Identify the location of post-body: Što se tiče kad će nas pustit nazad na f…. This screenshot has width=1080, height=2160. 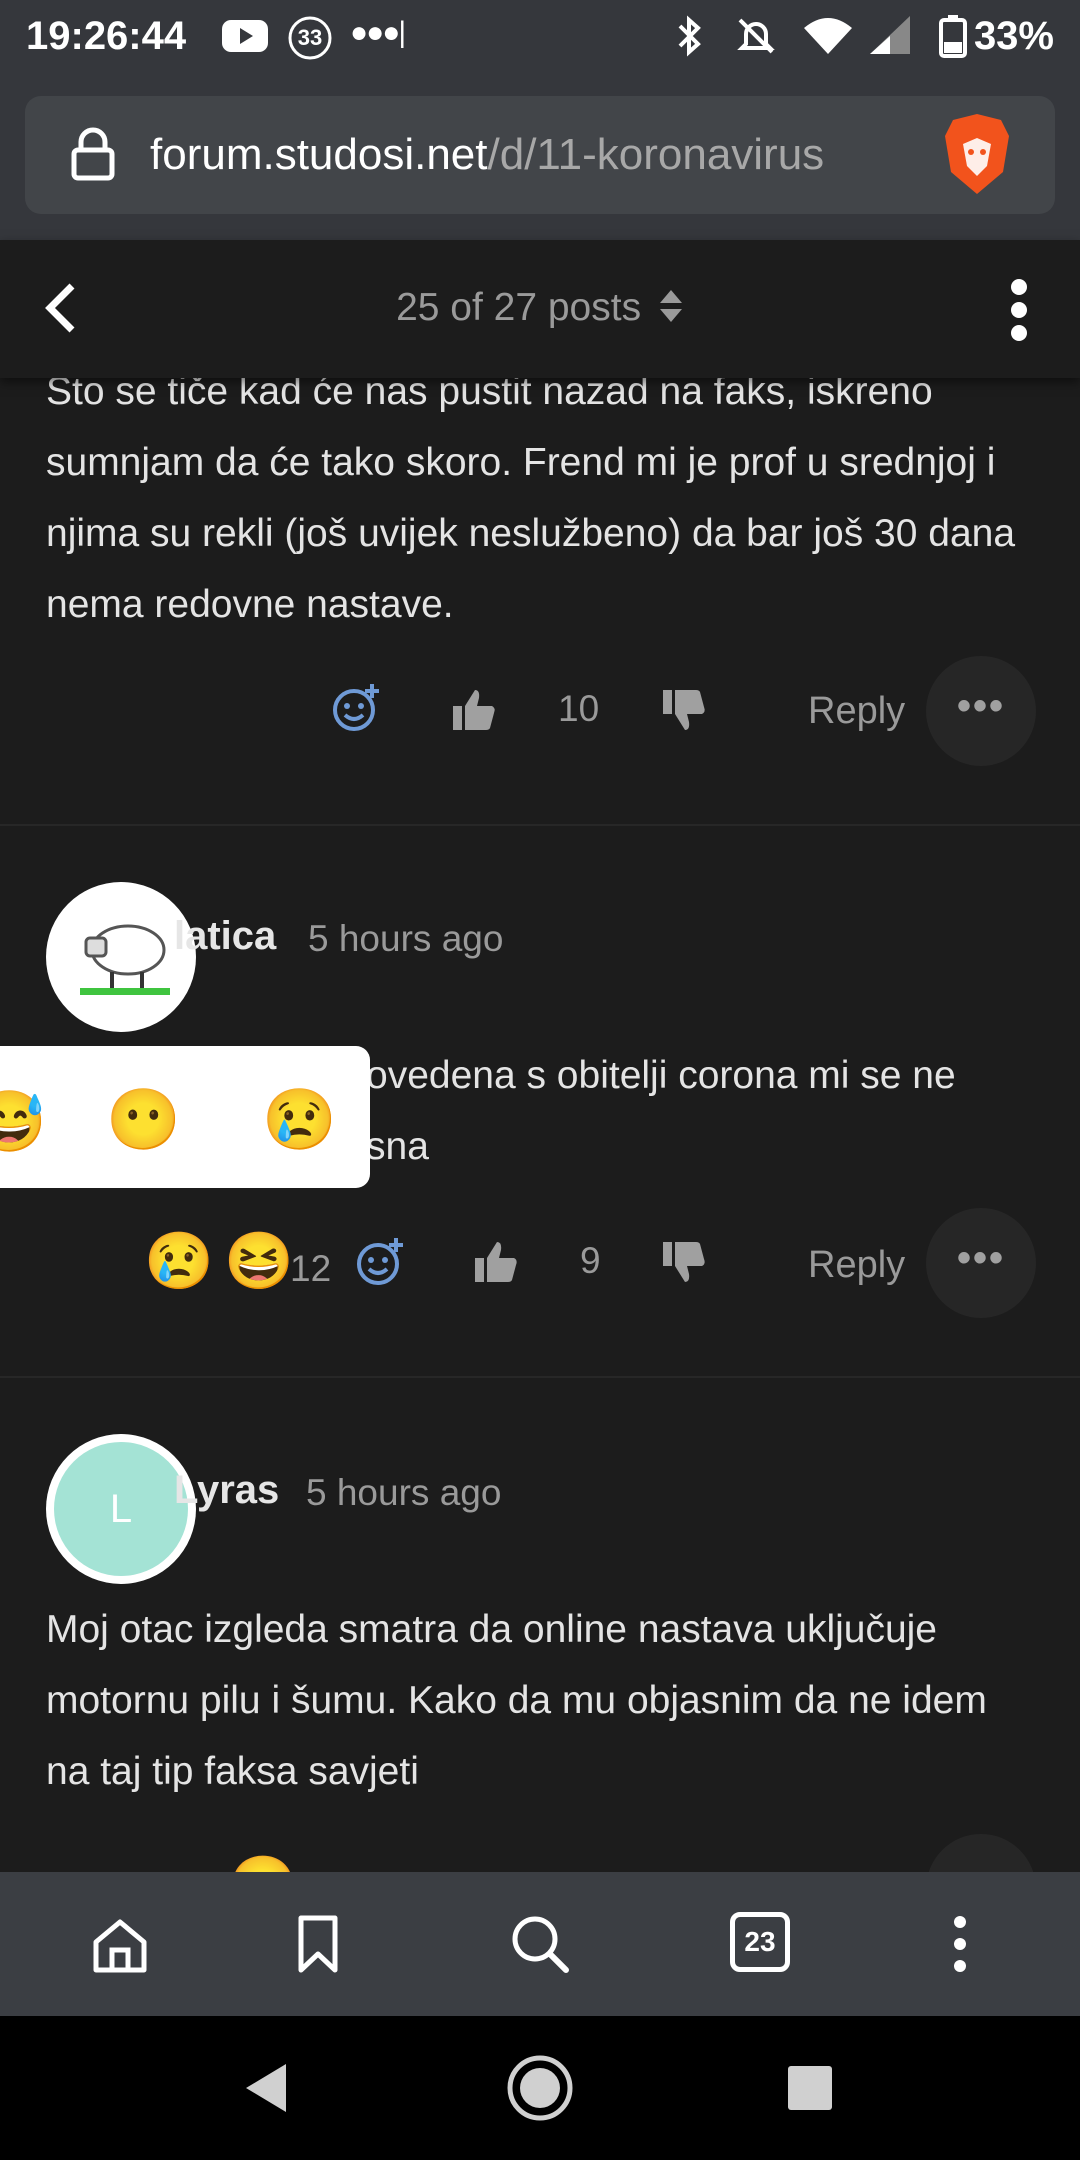
(531, 498).